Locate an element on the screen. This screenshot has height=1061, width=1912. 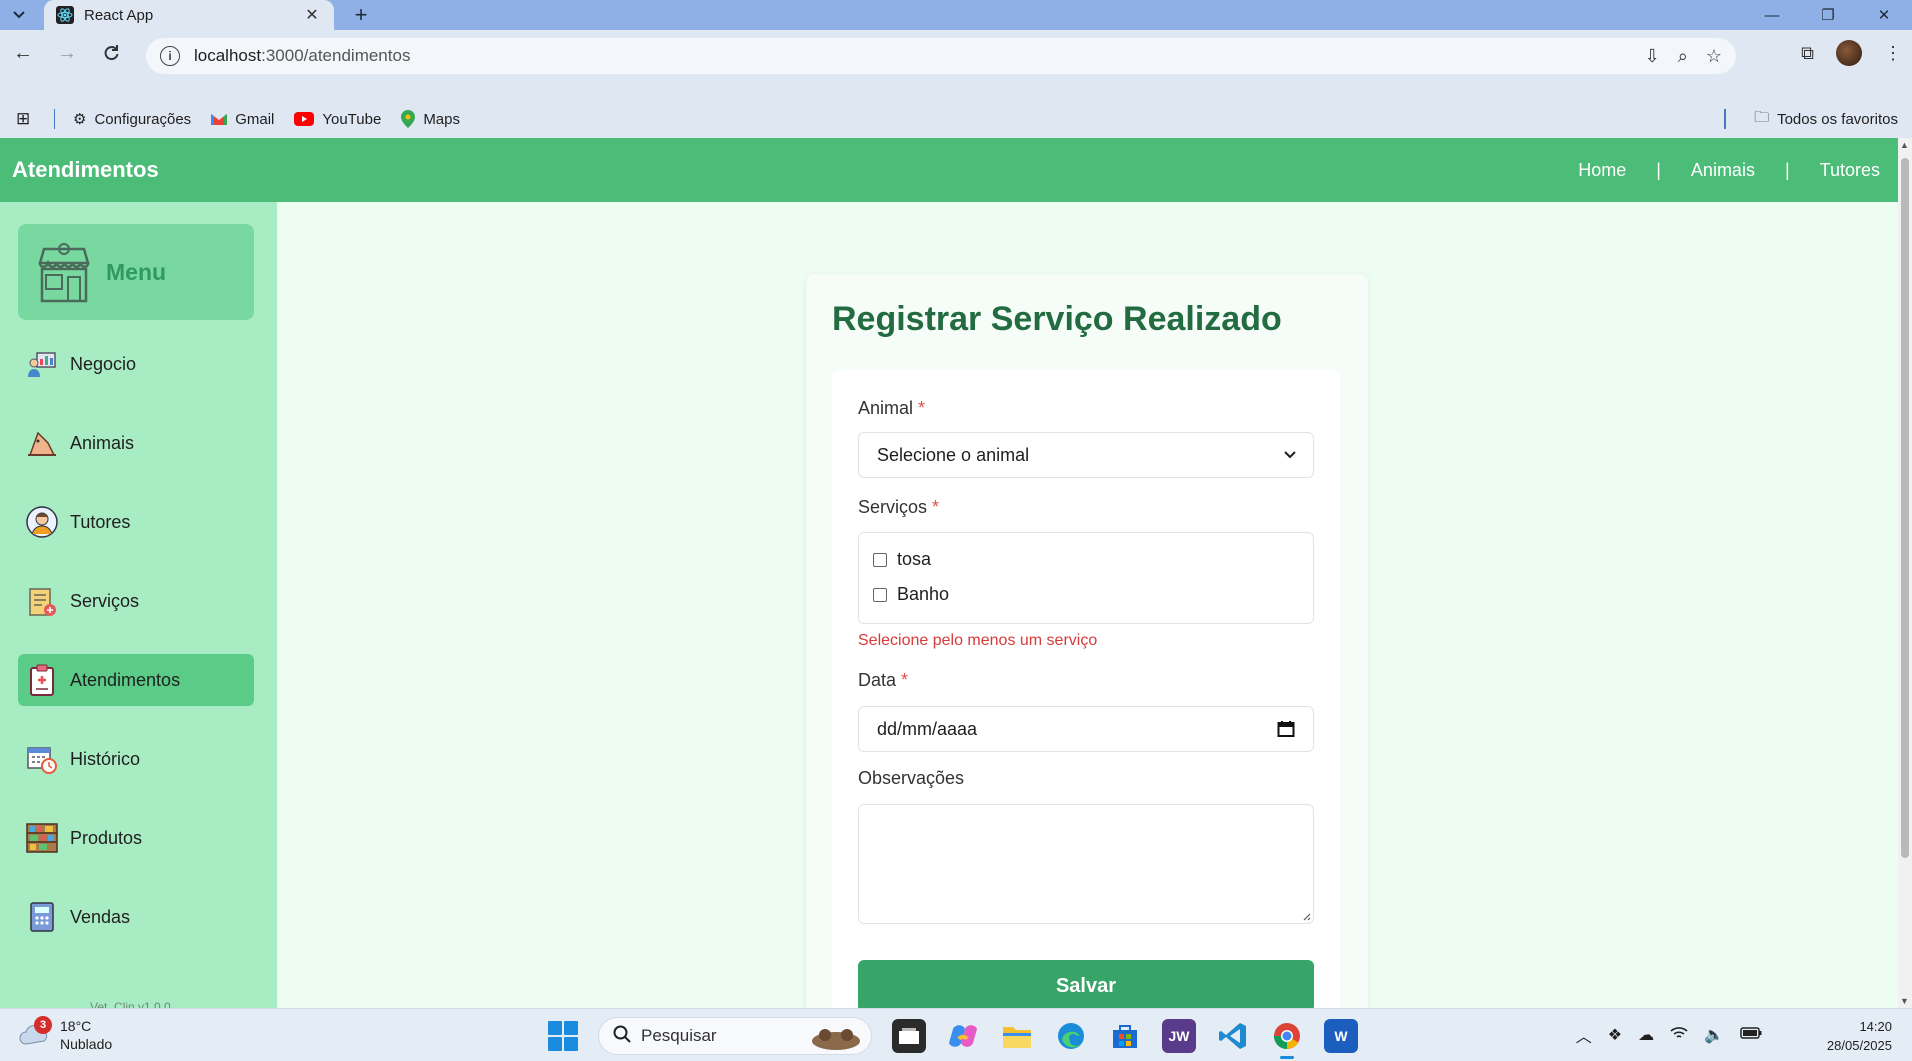
site-info-icon: i is located at coordinates (170, 56).